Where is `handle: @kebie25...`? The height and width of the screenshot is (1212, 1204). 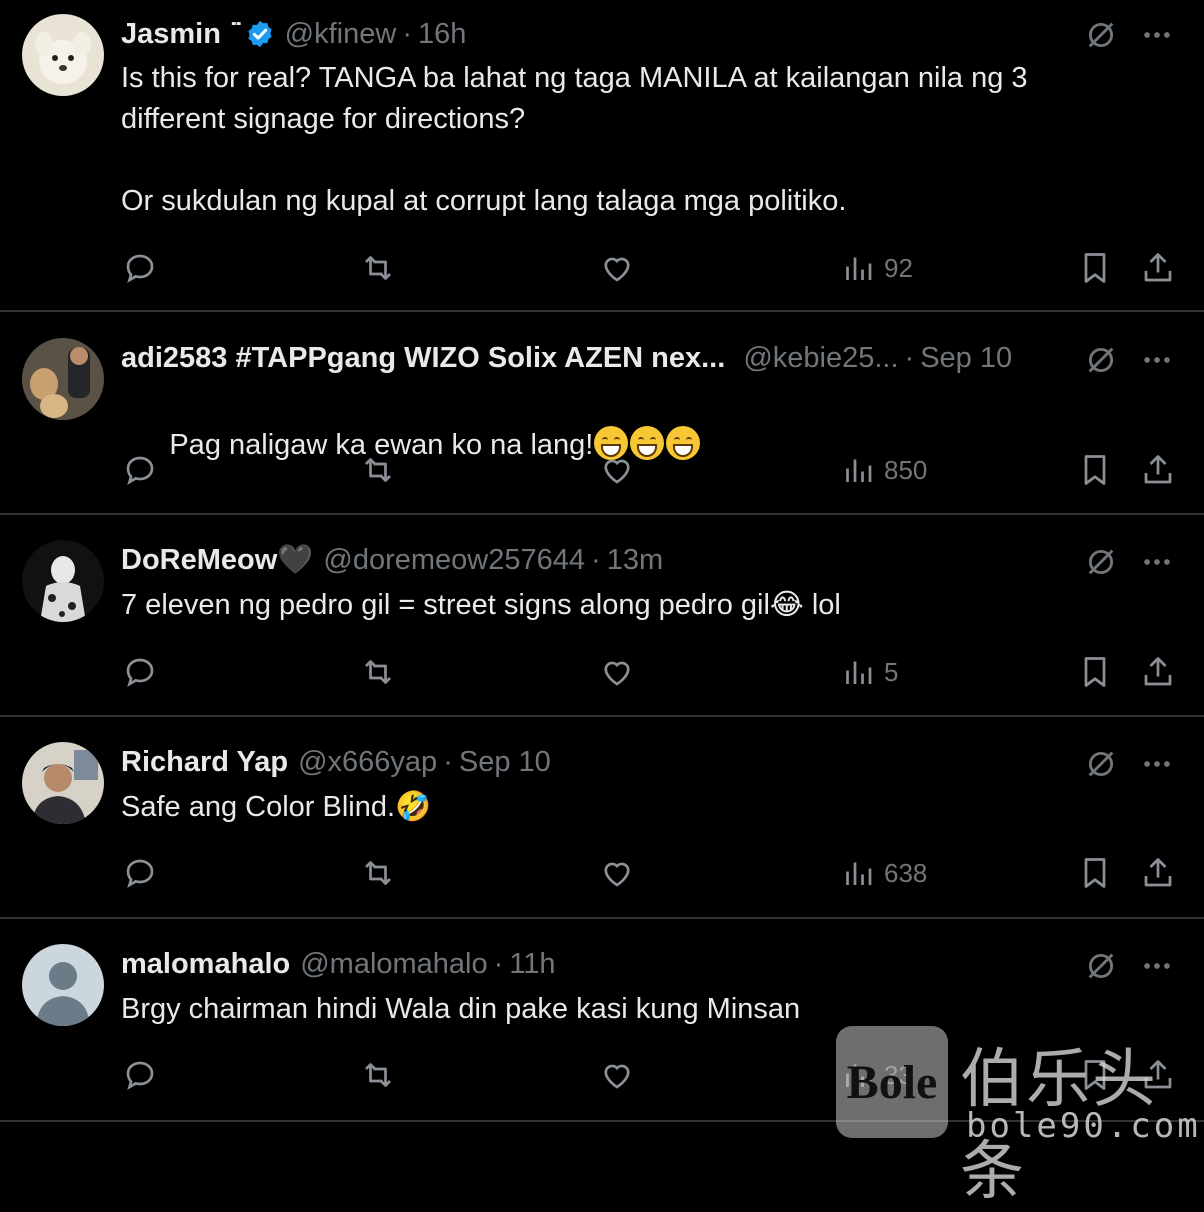 handle: @kebie25... is located at coordinates (820, 358).